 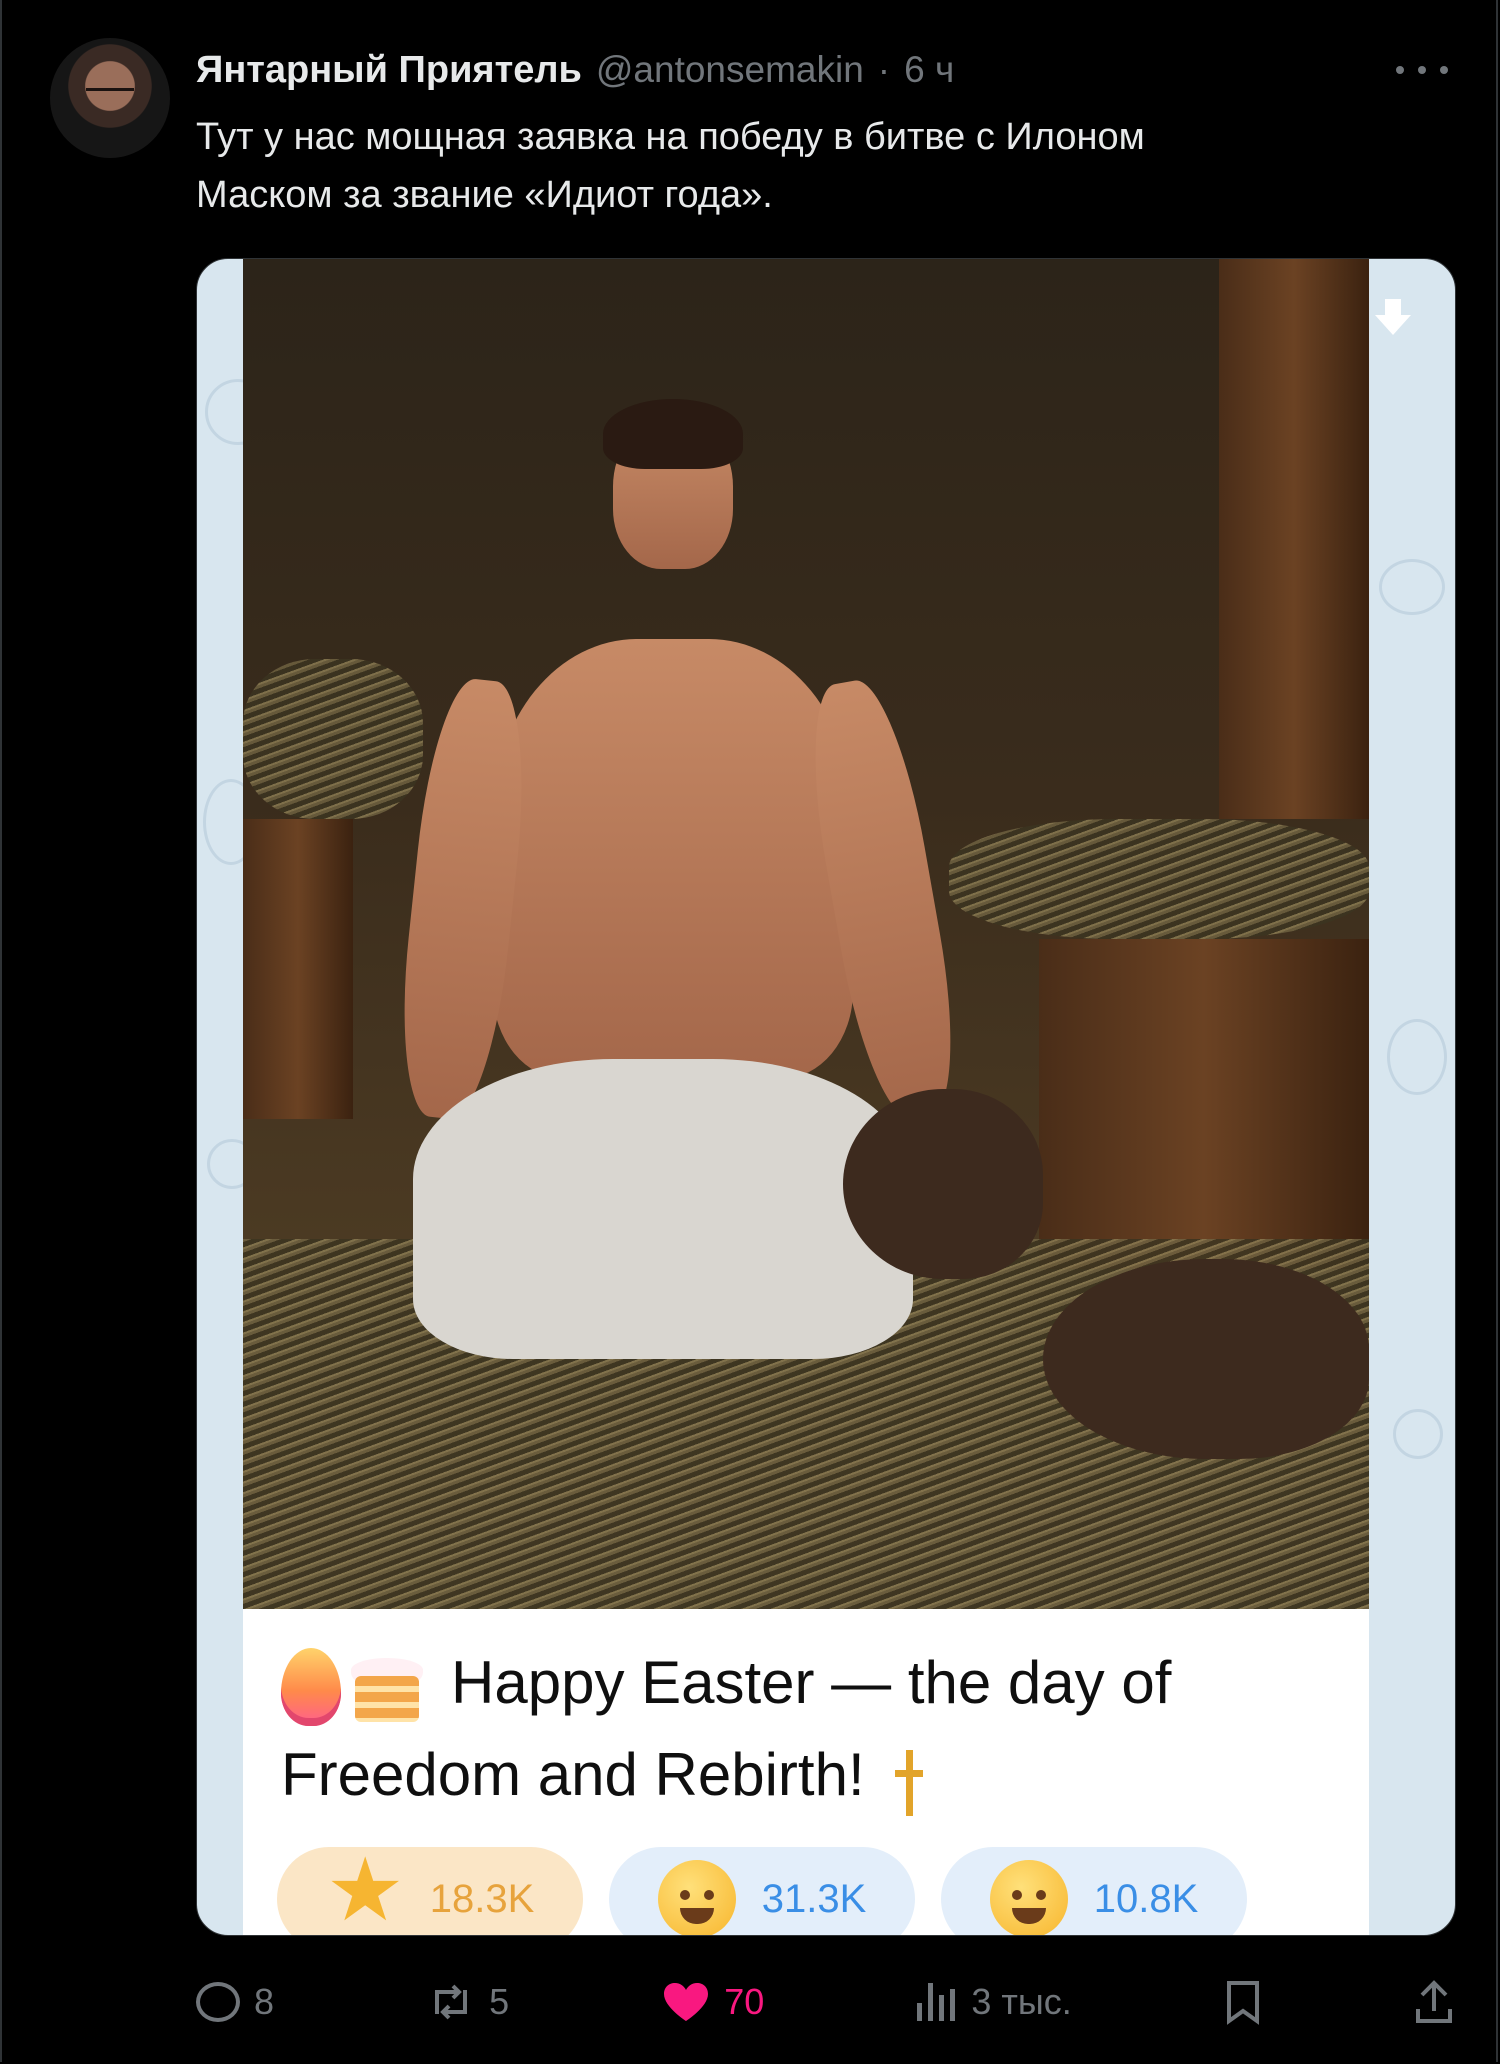 I want to click on author-handle: @antonsemakin, so click(x=730, y=70).